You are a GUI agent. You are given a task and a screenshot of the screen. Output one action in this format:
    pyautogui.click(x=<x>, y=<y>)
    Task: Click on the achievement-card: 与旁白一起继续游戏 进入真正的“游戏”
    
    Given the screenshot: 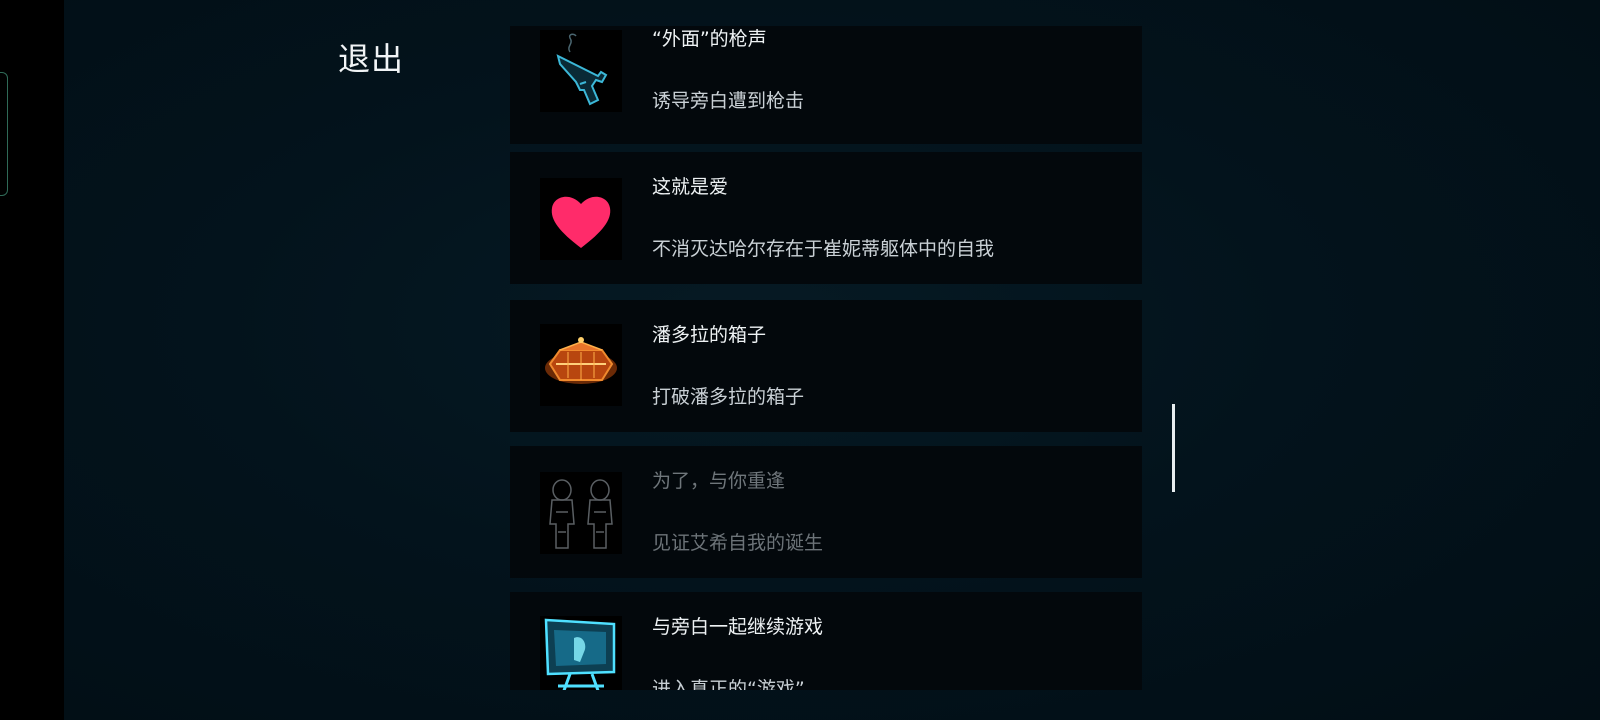 What is the action you would take?
    pyautogui.click(x=826, y=641)
    